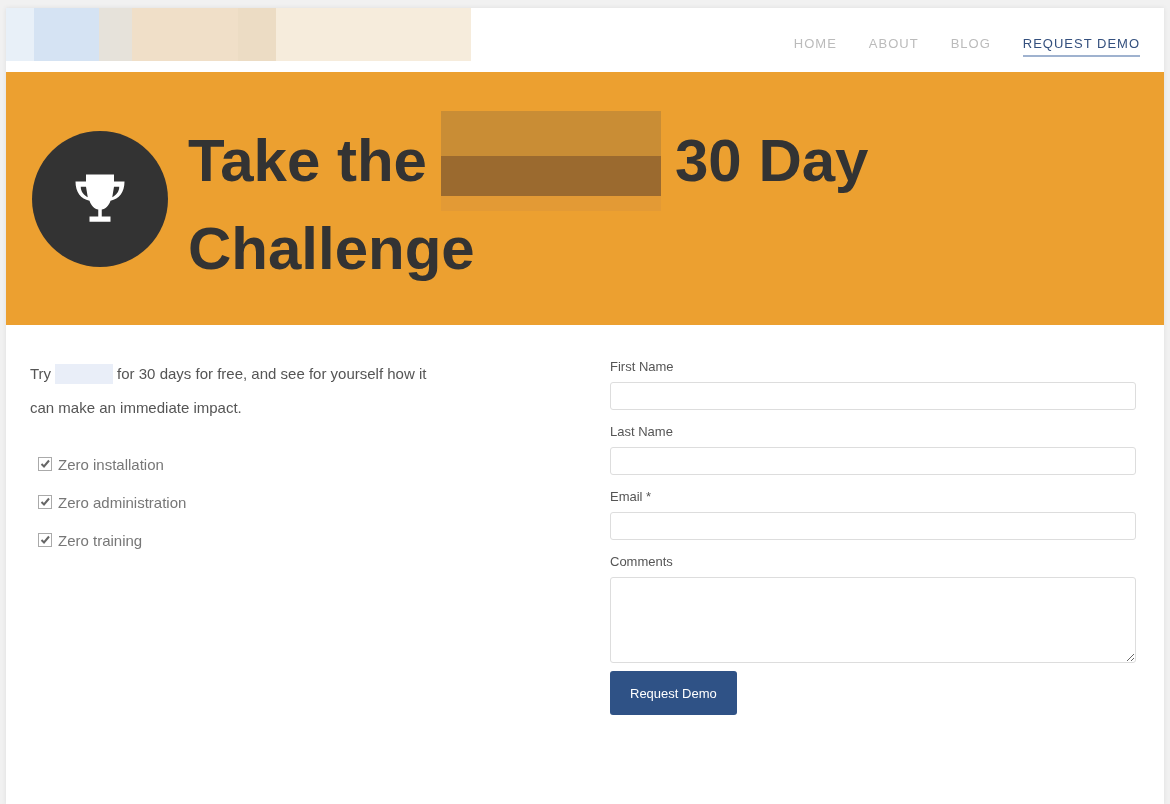 The image size is (1170, 804). What do you see at coordinates (272, 374) in the screenshot?
I see `intro-text: for 30 days for free, and see for yourself how it` at bounding box center [272, 374].